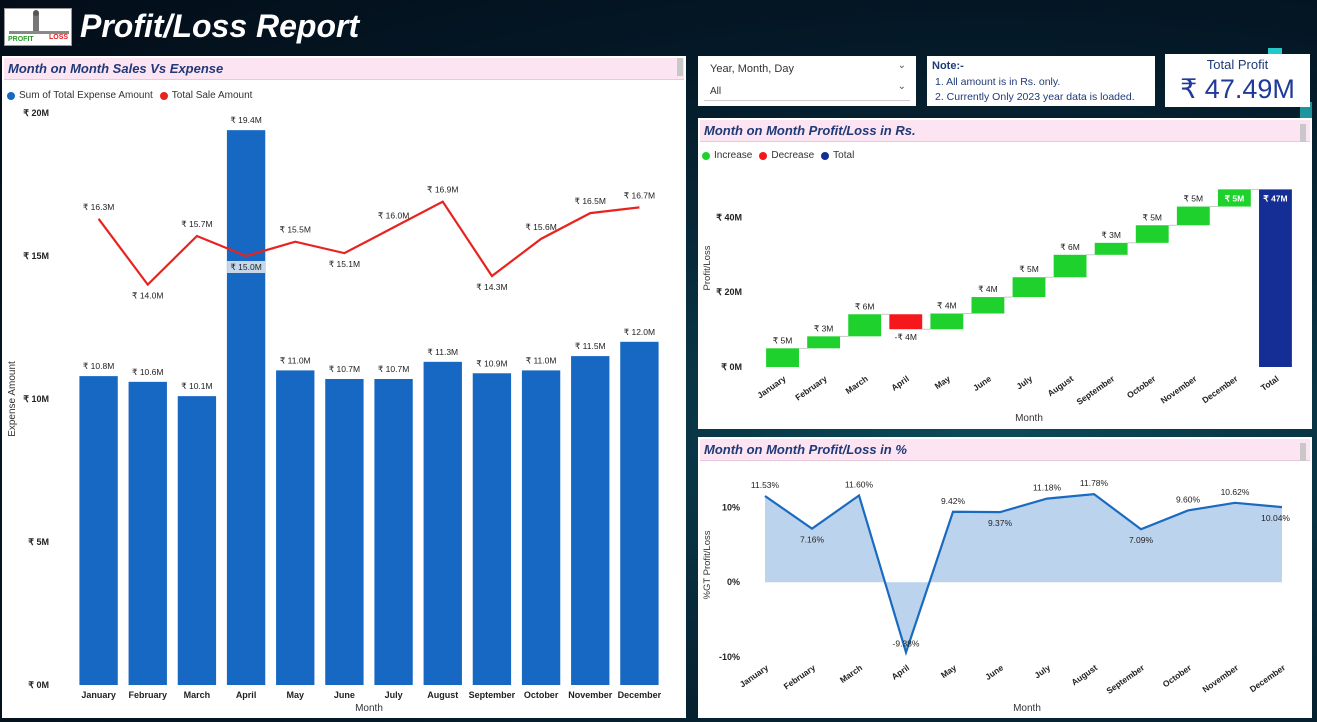  Describe the element at coordinates (1141, 540) in the screenshot. I see `percent-data-label: 7.09%` at that location.